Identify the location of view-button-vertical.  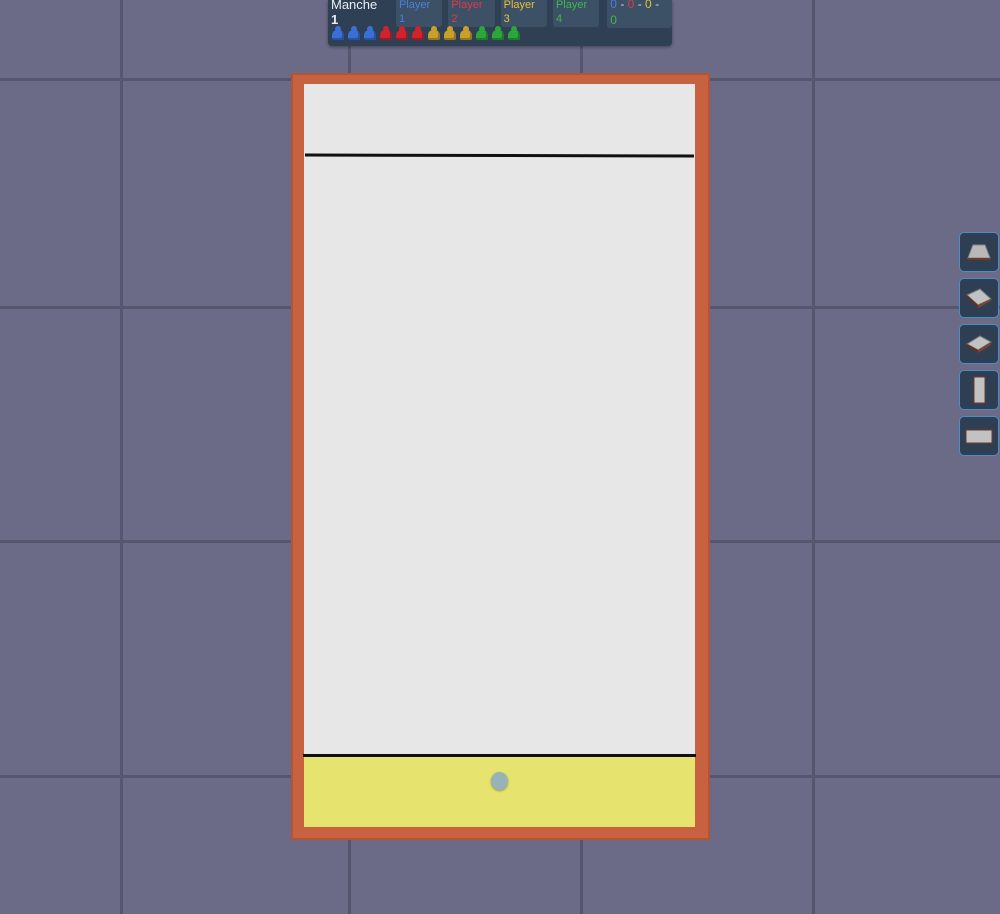
(979, 390).